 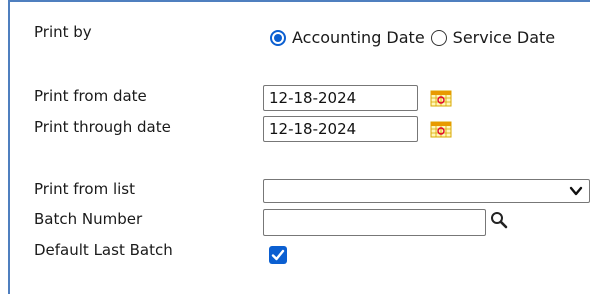 I want to click on checkmark-icon, so click(x=278, y=255).